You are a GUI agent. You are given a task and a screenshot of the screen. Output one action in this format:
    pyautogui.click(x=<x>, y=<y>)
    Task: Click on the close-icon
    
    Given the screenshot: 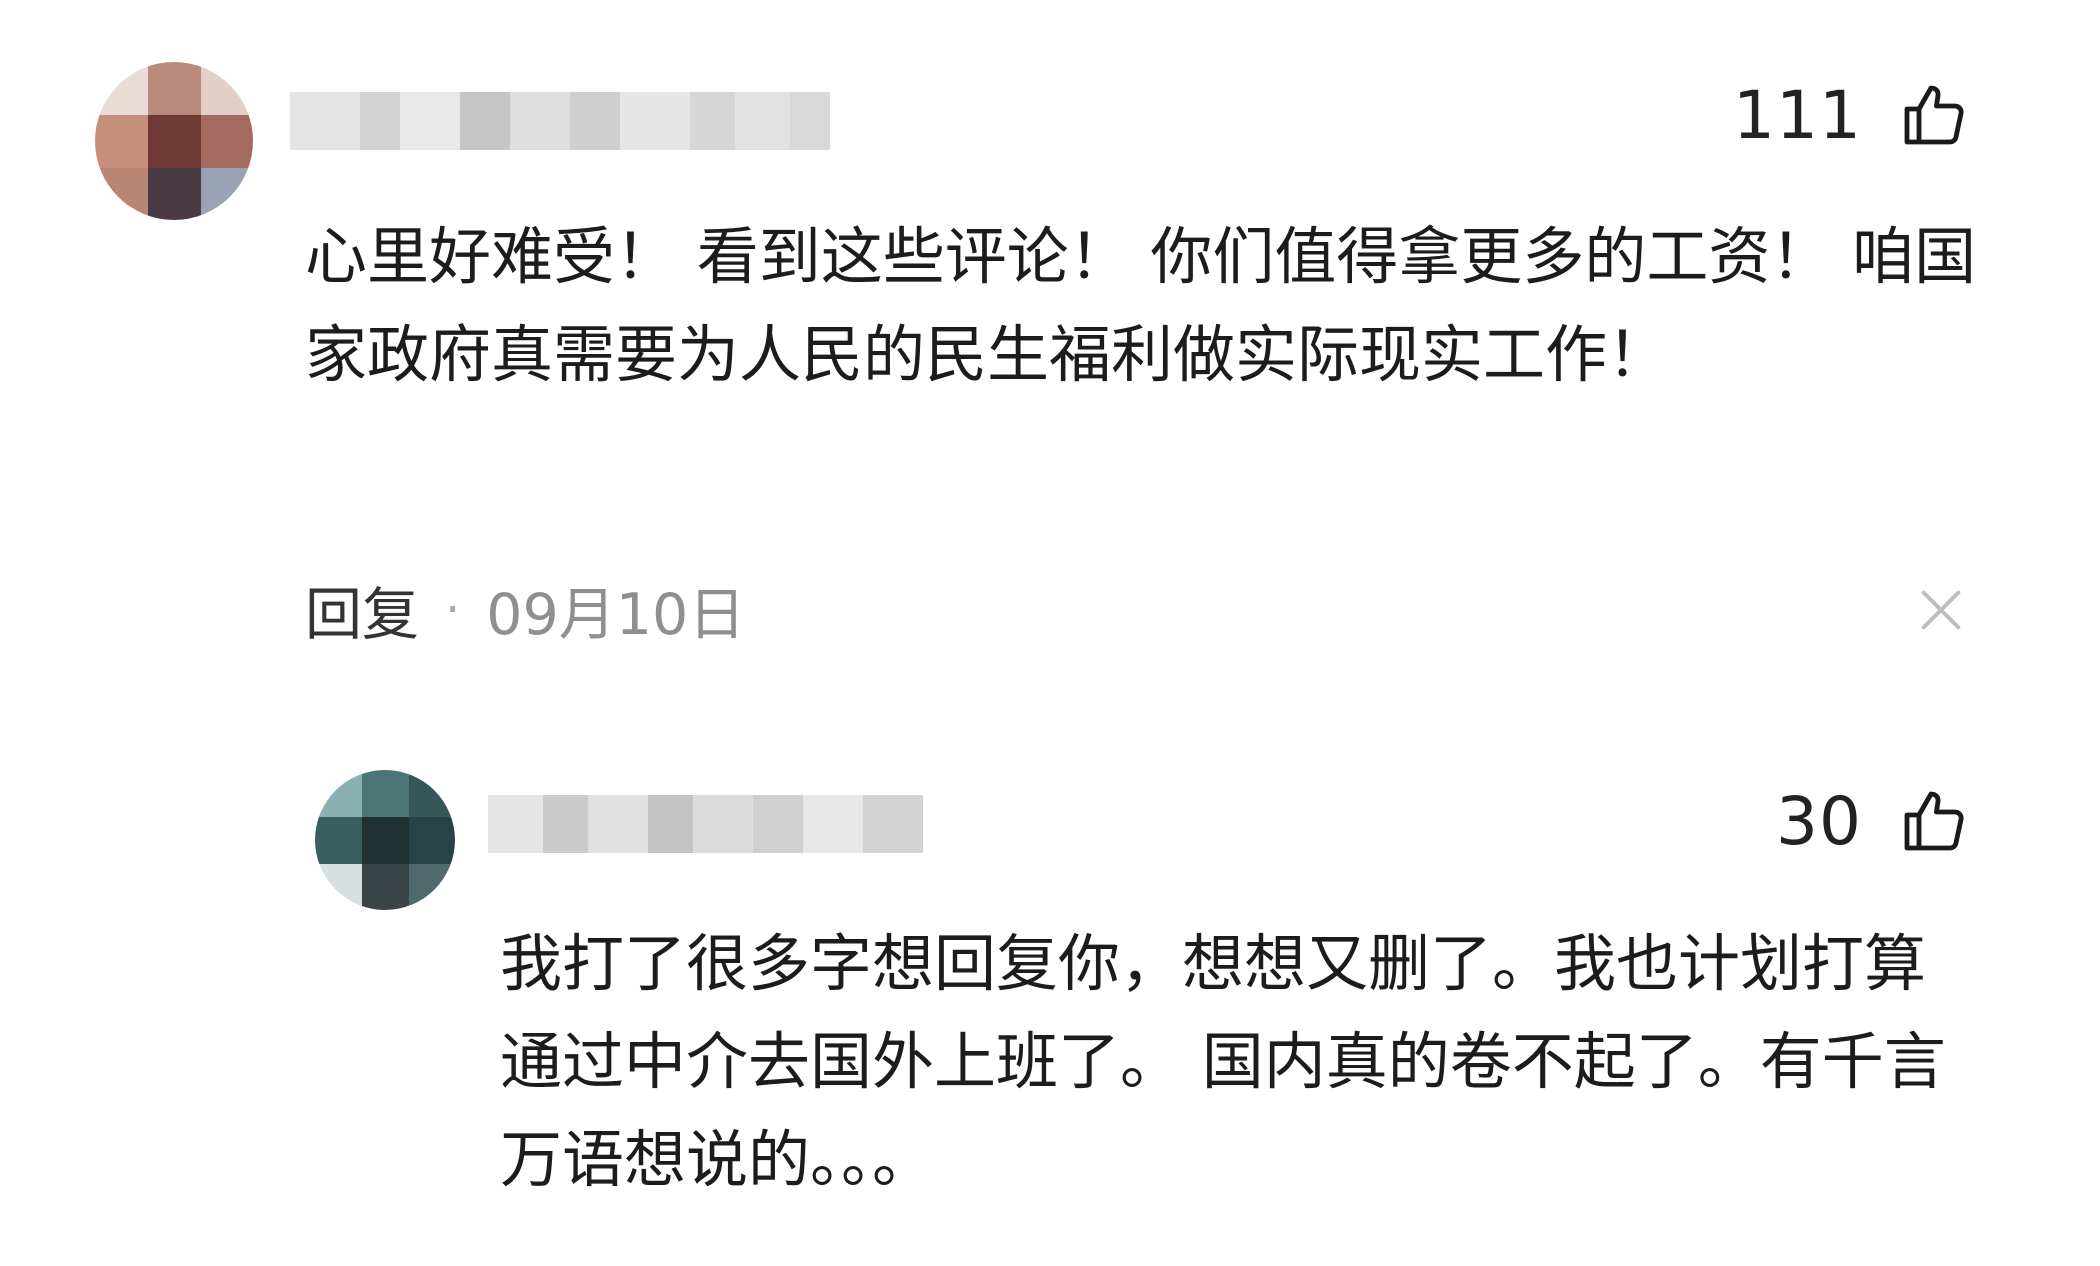 What is the action you would take?
    pyautogui.click(x=1941, y=610)
    